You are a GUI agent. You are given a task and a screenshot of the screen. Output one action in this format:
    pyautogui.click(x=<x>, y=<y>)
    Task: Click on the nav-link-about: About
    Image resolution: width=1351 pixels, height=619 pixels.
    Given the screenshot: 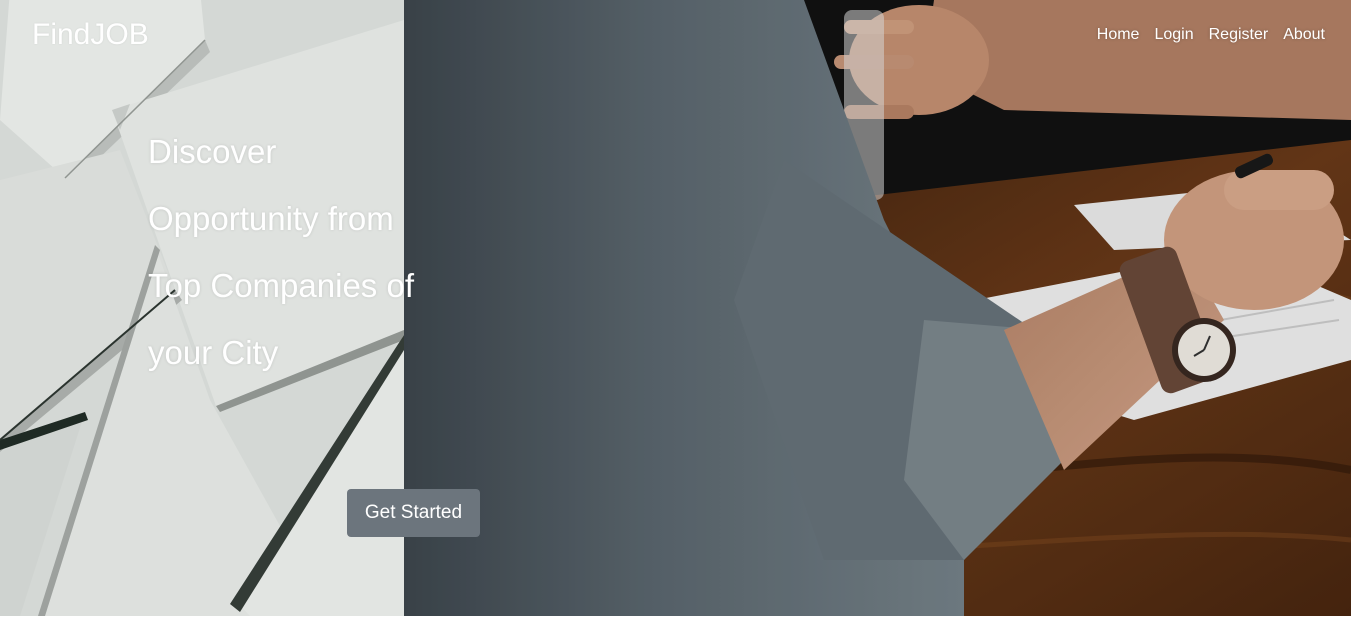 What is the action you would take?
    pyautogui.click(x=1304, y=35)
    